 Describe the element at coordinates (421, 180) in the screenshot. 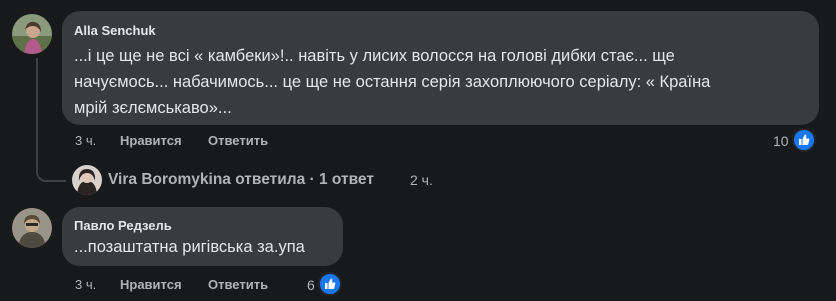

I see `replies-timestamp: 2 ч.` at that location.